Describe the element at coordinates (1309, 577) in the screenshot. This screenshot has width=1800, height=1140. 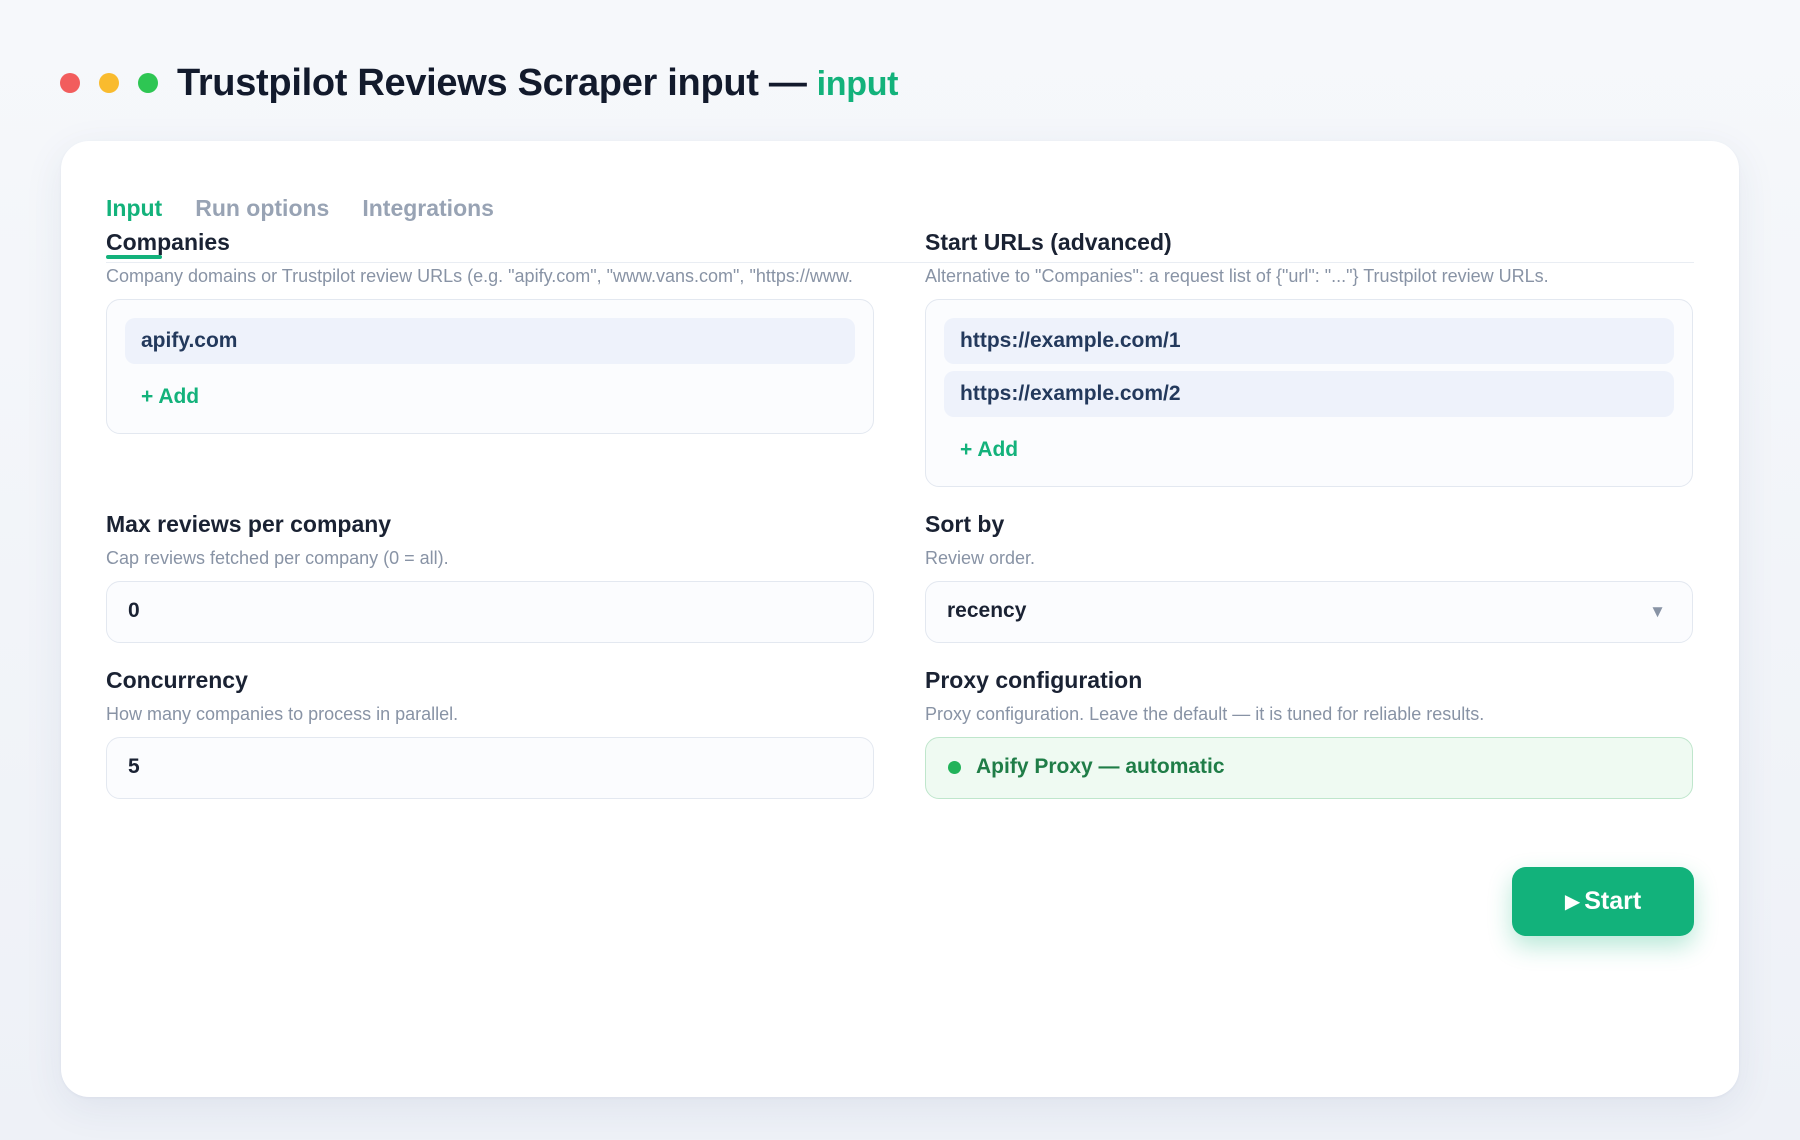
I see `sort-by-field: Sort by Review order. recency ▼` at that location.